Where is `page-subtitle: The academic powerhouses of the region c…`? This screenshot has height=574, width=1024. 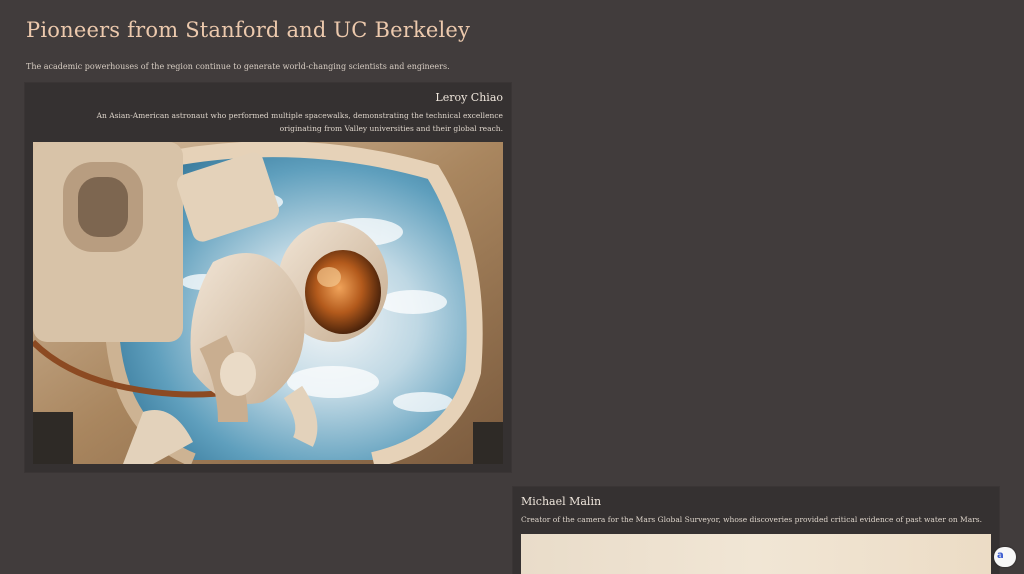
page-subtitle: The academic powerhouses of the region c… is located at coordinates (238, 66).